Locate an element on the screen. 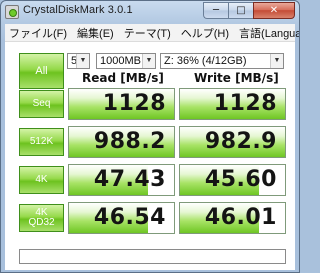 The image size is (320, 273). comment-field is located at coordinates (152, 256).